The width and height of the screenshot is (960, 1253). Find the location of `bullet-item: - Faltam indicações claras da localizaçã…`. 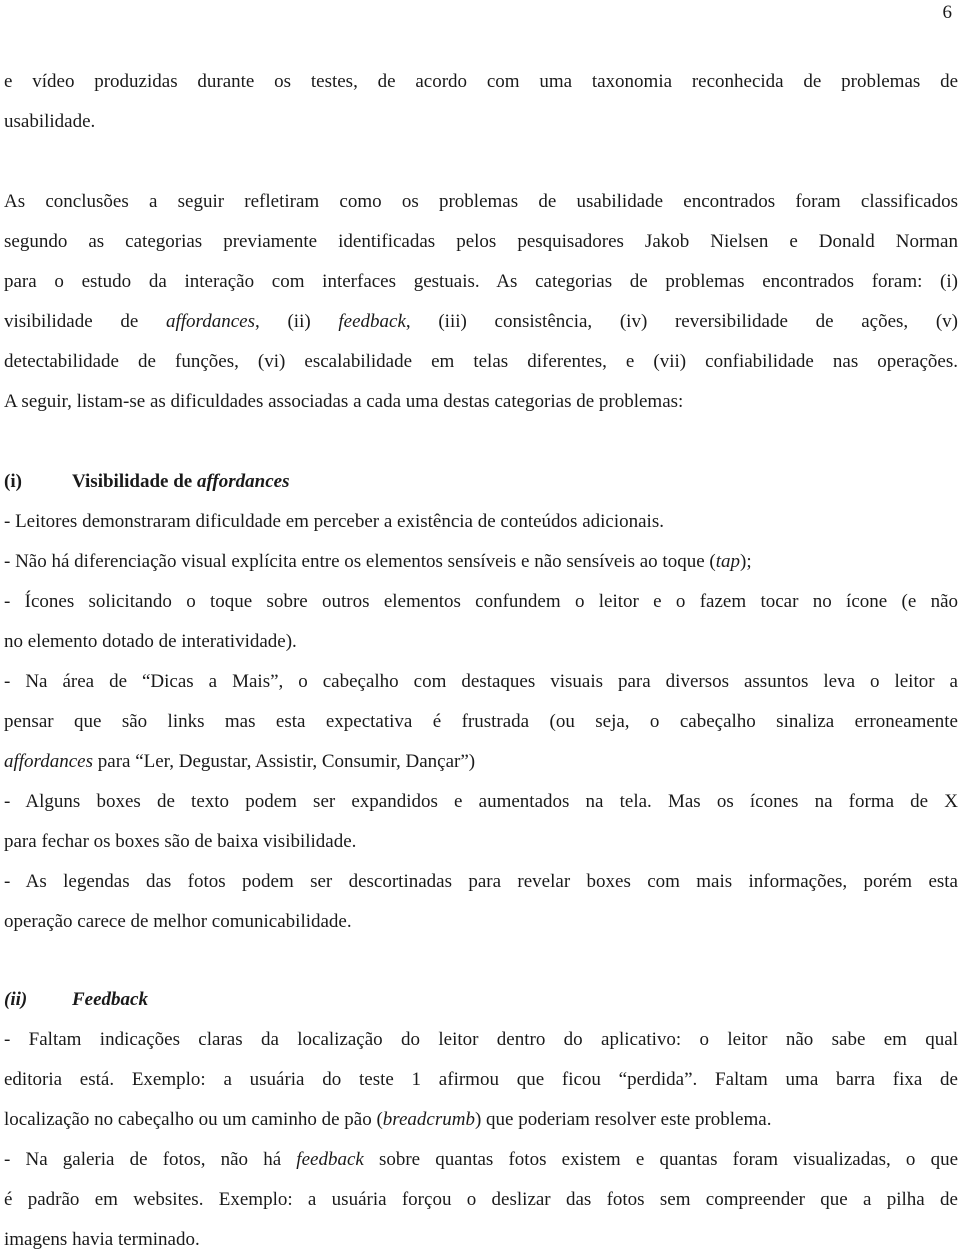

bullet-item: - Faltam indicações claras da localizaçã… is located at coordinates (481, 1039).